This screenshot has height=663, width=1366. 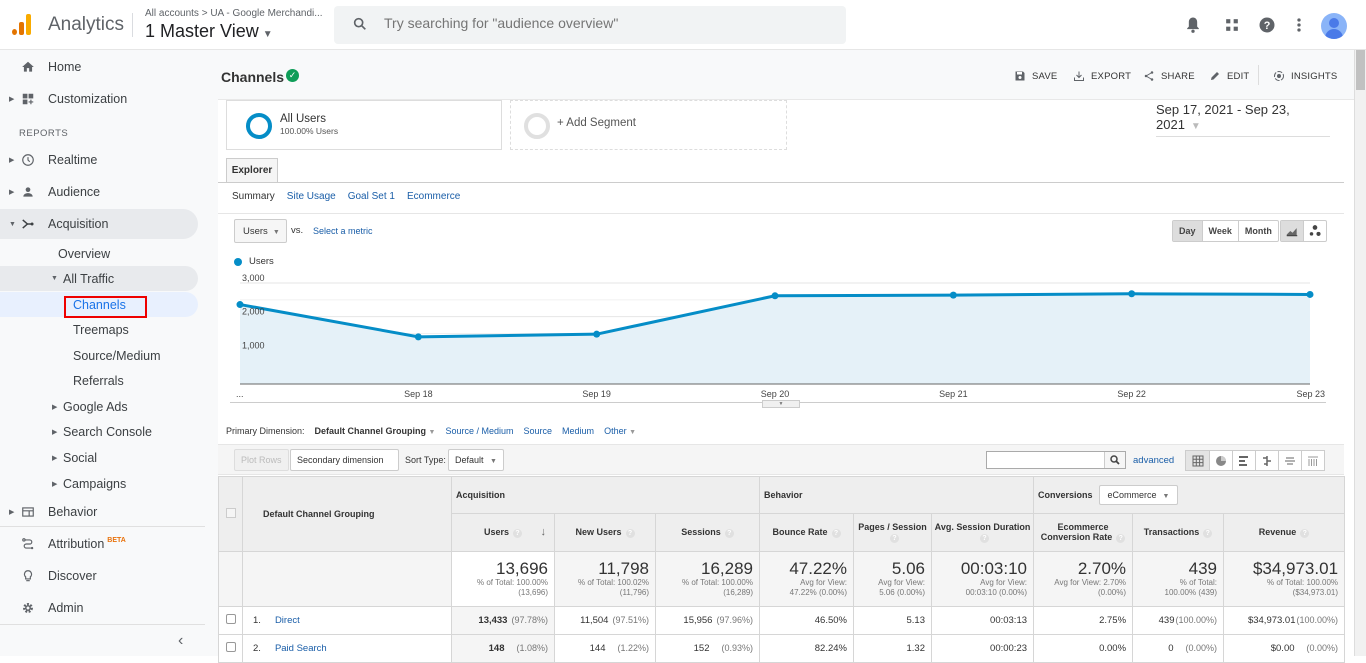 What do you see at coordinates (105, 307) in the screenshot?
I see `highlight-box` at bounding box center [105, 307].